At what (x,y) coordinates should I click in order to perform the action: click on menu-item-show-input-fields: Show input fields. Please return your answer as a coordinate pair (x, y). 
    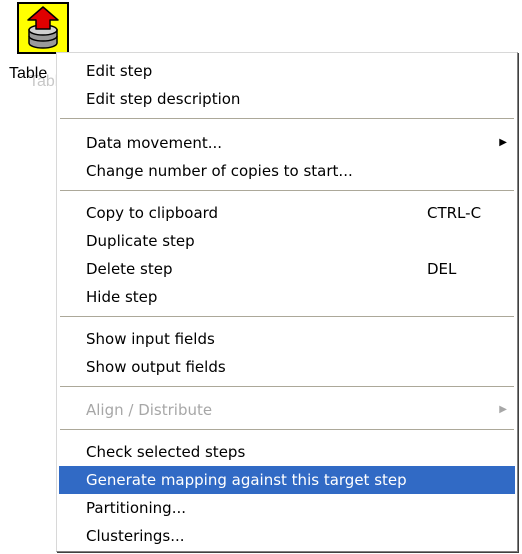
    Looking at the image, I should click on (287, 339).